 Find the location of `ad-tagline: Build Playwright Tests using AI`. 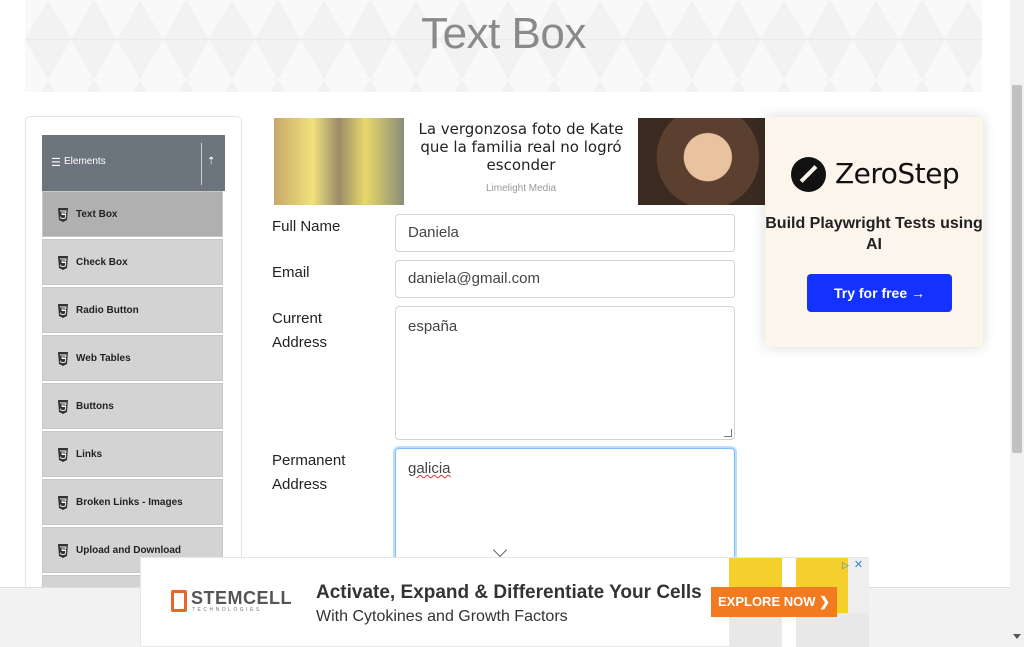

ad-tagline: Build Playwright Tests using AI is located at coordinates (874, 234).